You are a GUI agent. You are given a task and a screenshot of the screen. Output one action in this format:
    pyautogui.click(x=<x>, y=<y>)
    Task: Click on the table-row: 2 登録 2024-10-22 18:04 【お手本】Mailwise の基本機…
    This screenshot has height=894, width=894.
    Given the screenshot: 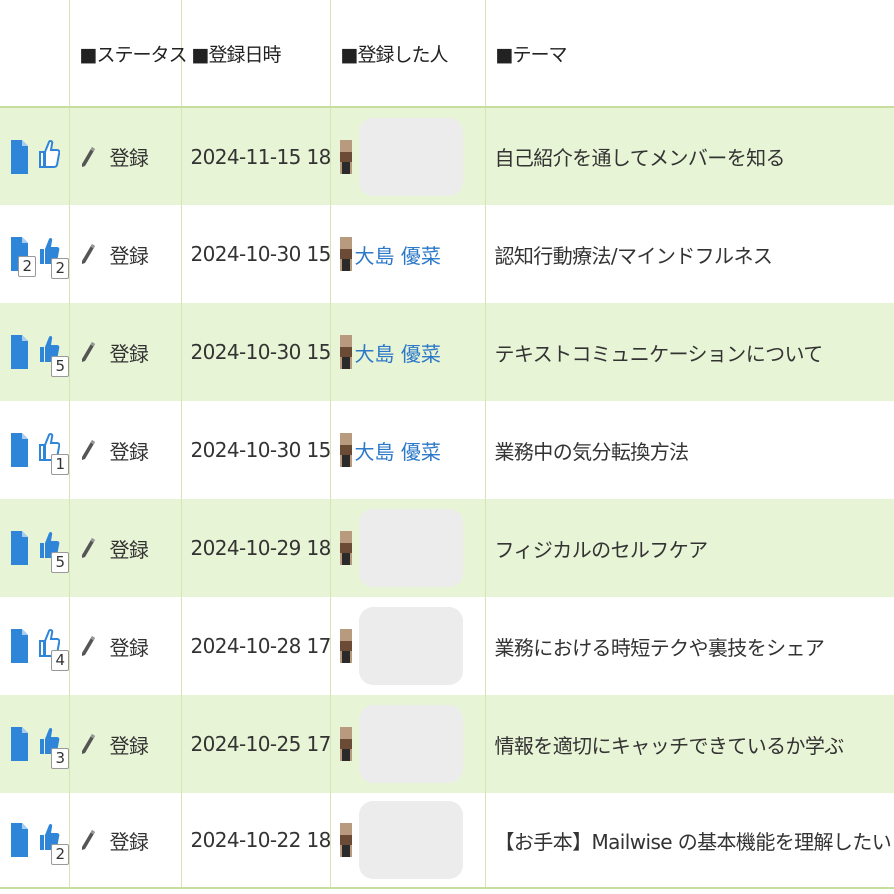 What is the action you would take?
    pyautogui.click(x=447, y=840)
    